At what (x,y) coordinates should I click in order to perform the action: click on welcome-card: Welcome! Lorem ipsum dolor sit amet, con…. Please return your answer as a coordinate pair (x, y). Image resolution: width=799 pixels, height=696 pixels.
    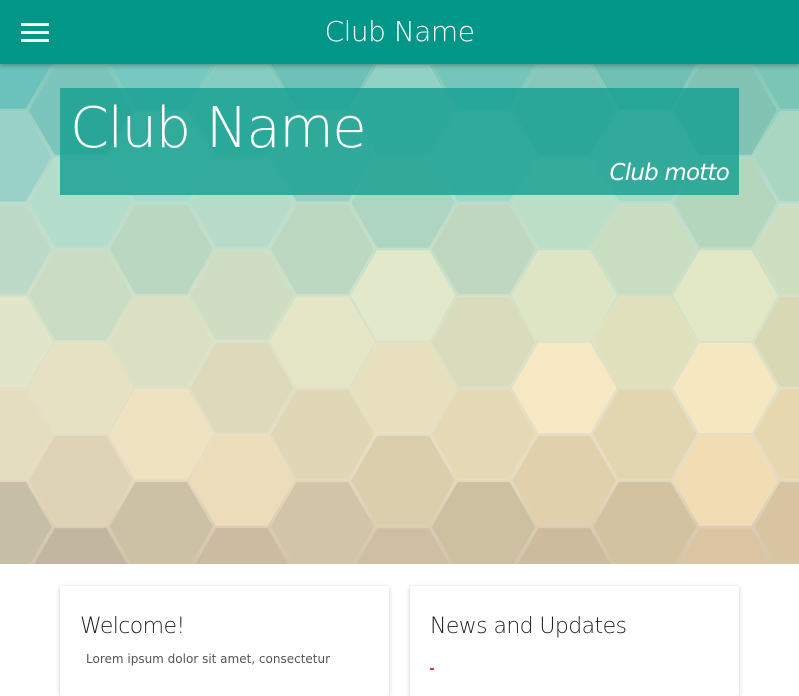
    Looking at the image, I should click on (224, 641).